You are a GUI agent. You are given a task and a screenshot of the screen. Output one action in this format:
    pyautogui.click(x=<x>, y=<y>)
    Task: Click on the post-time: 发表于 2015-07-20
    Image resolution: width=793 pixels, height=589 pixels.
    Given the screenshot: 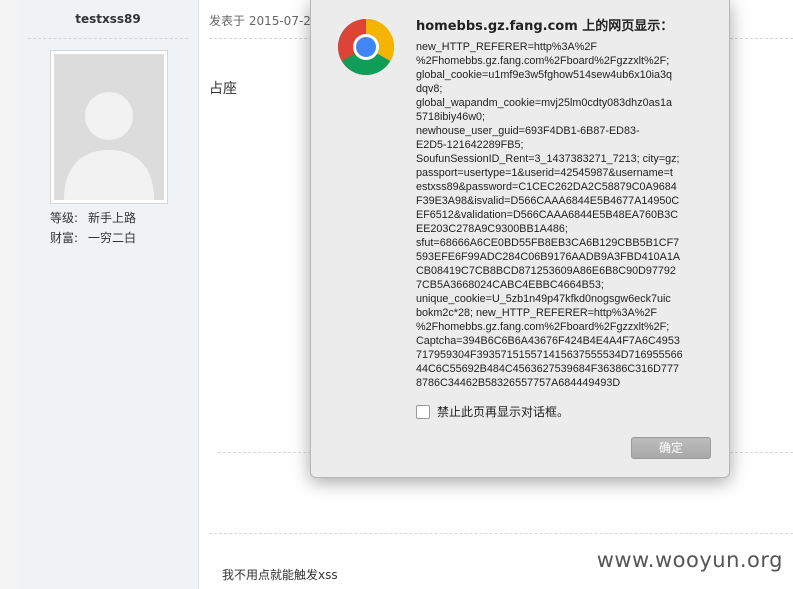 What is the action you would take?
    pyautogui.click(x=264, y=21)
    